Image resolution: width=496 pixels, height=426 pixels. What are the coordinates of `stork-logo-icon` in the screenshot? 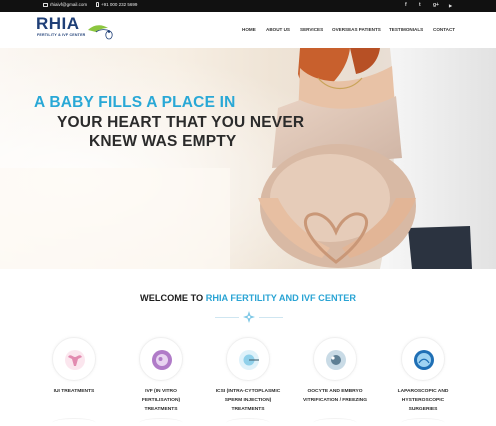 It's located at (100, 32).